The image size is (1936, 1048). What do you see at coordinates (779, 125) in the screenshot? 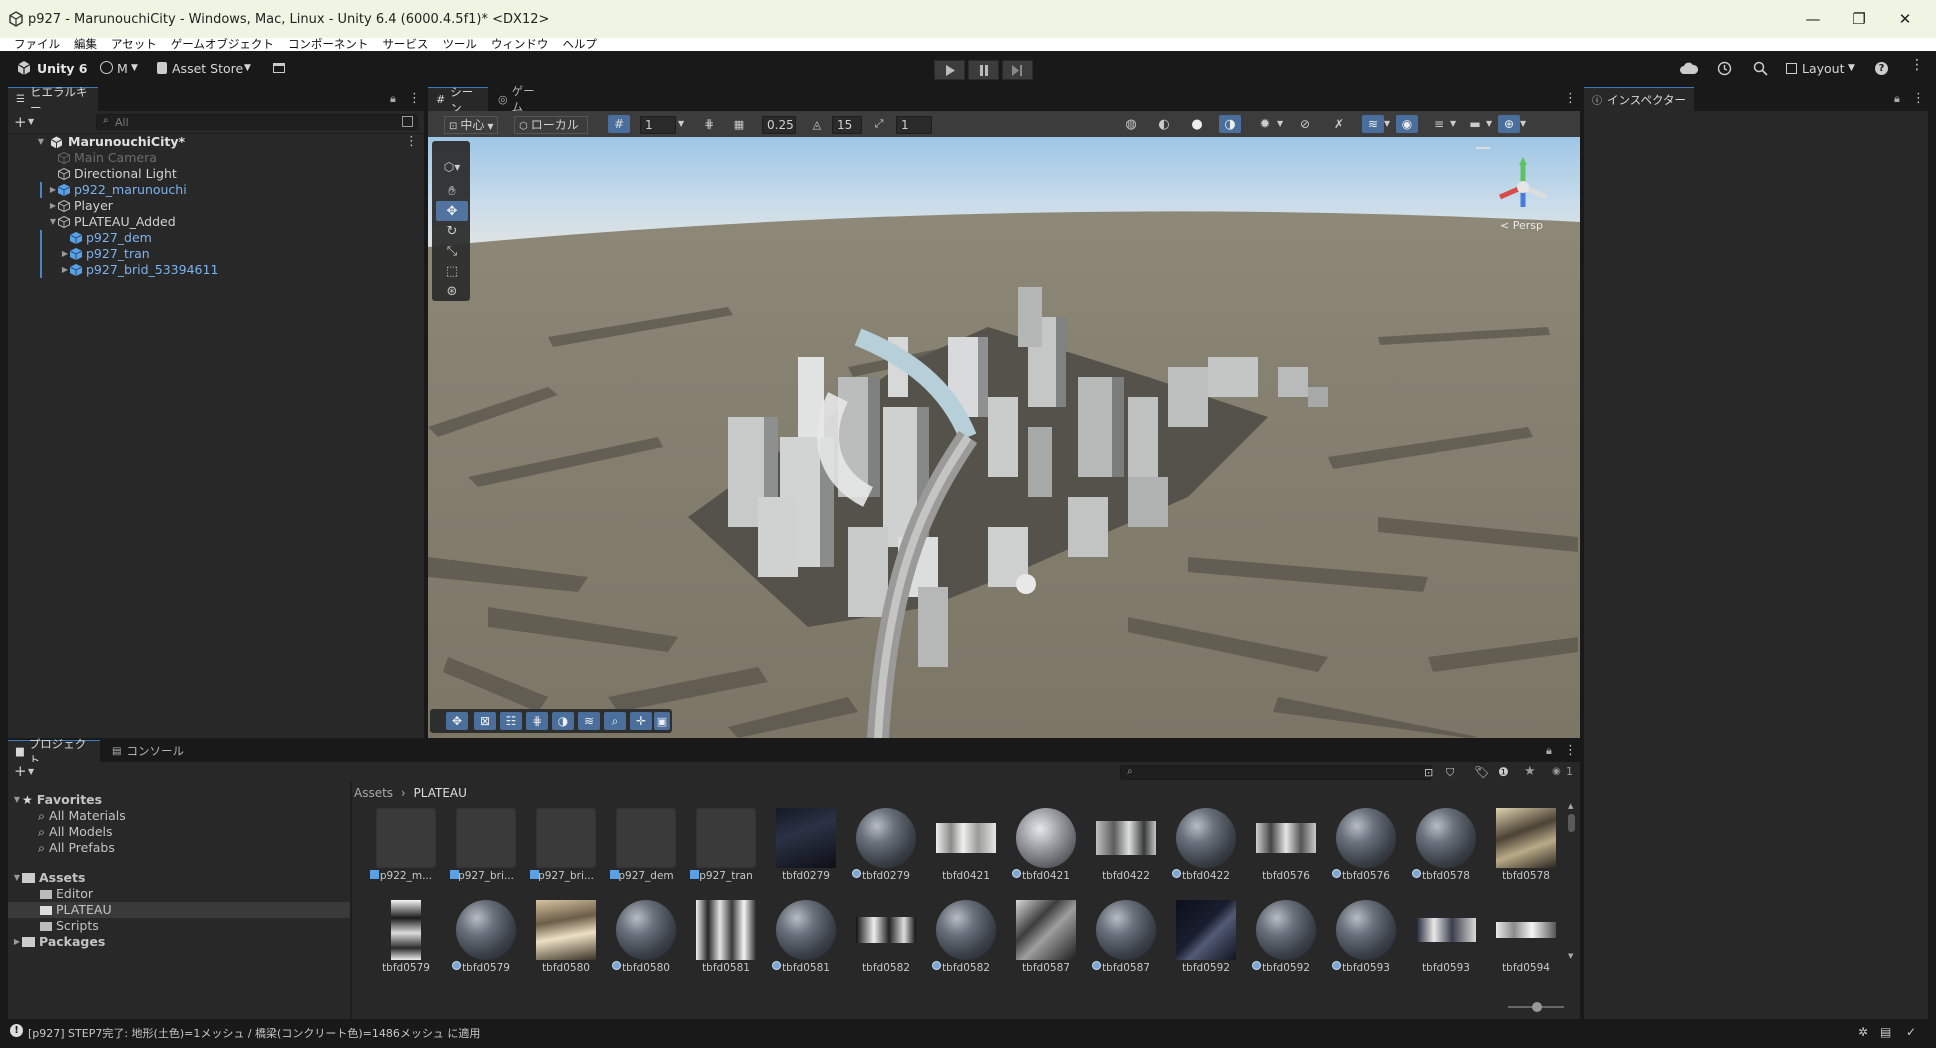
I see `snap-move-field: 0.25` at bounding box center [779, 125].